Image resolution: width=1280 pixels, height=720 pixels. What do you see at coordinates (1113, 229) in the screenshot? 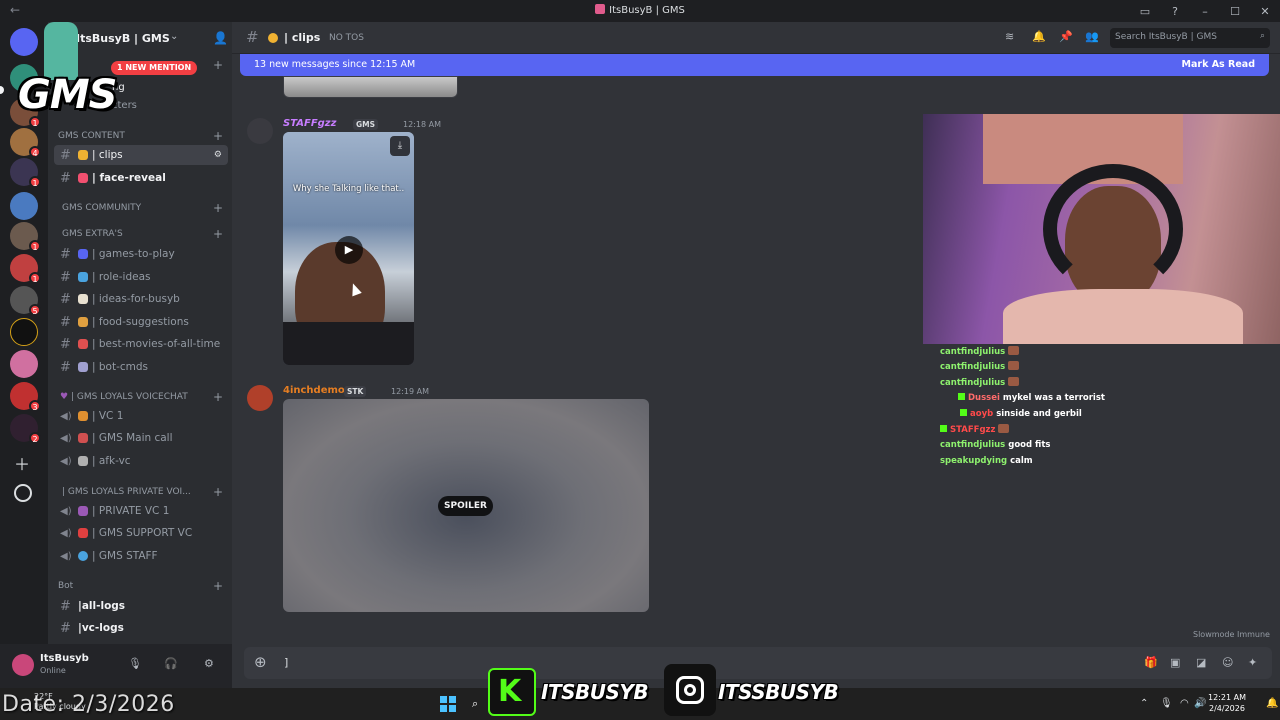
I see `headset` at bounding box center [1113, 229].